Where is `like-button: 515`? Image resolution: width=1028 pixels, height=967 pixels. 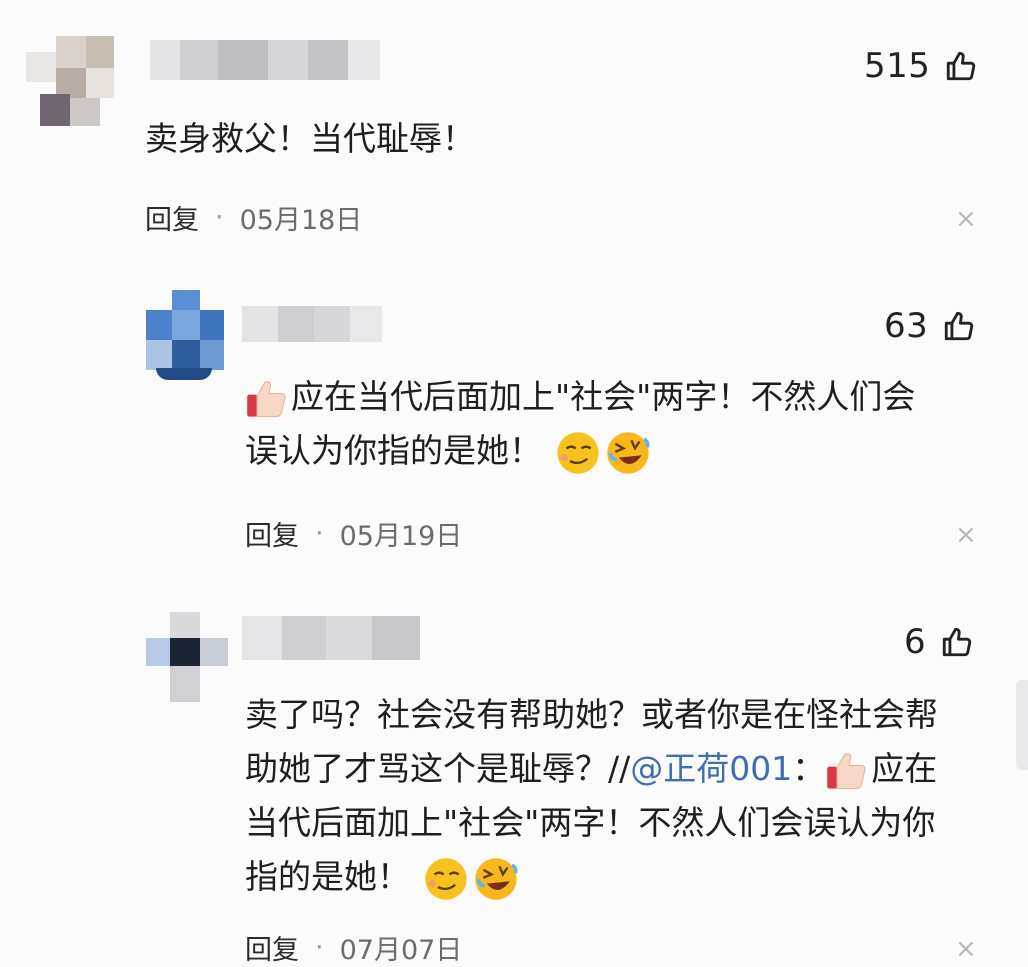
like-button: 515 is located at coordinates (921, 66).